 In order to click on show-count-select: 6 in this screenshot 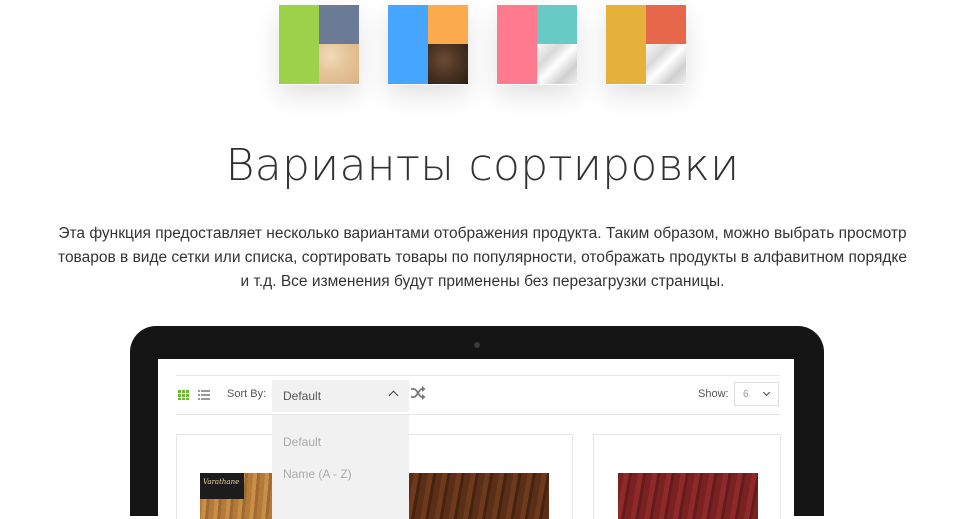, I will do `click(756, 394)`.